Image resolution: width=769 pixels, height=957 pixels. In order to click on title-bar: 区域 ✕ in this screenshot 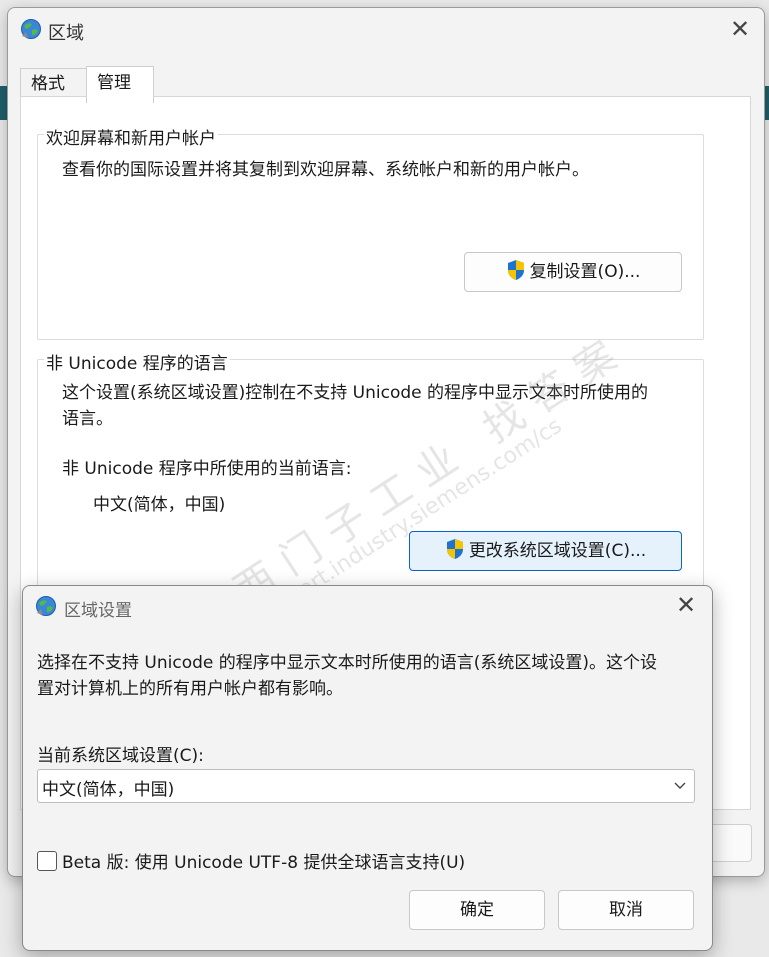, I will do `click(386, 30)`.